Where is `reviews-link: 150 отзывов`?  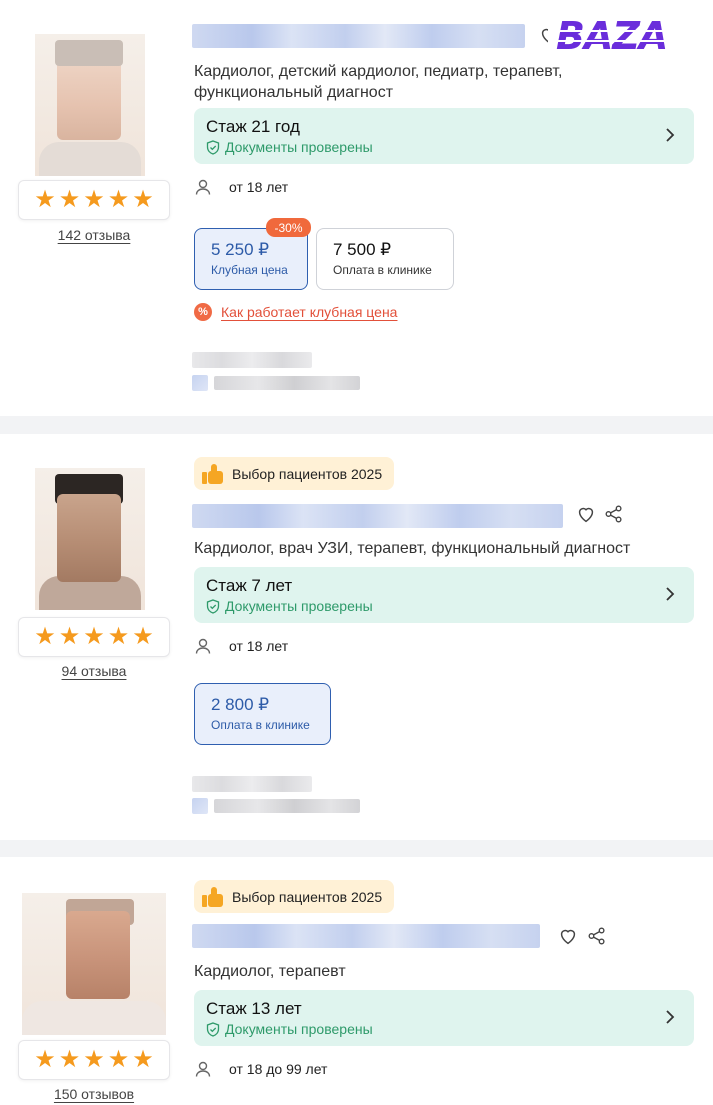
reviews-link: 150 отзывов is located at coordinates (94, 1094).